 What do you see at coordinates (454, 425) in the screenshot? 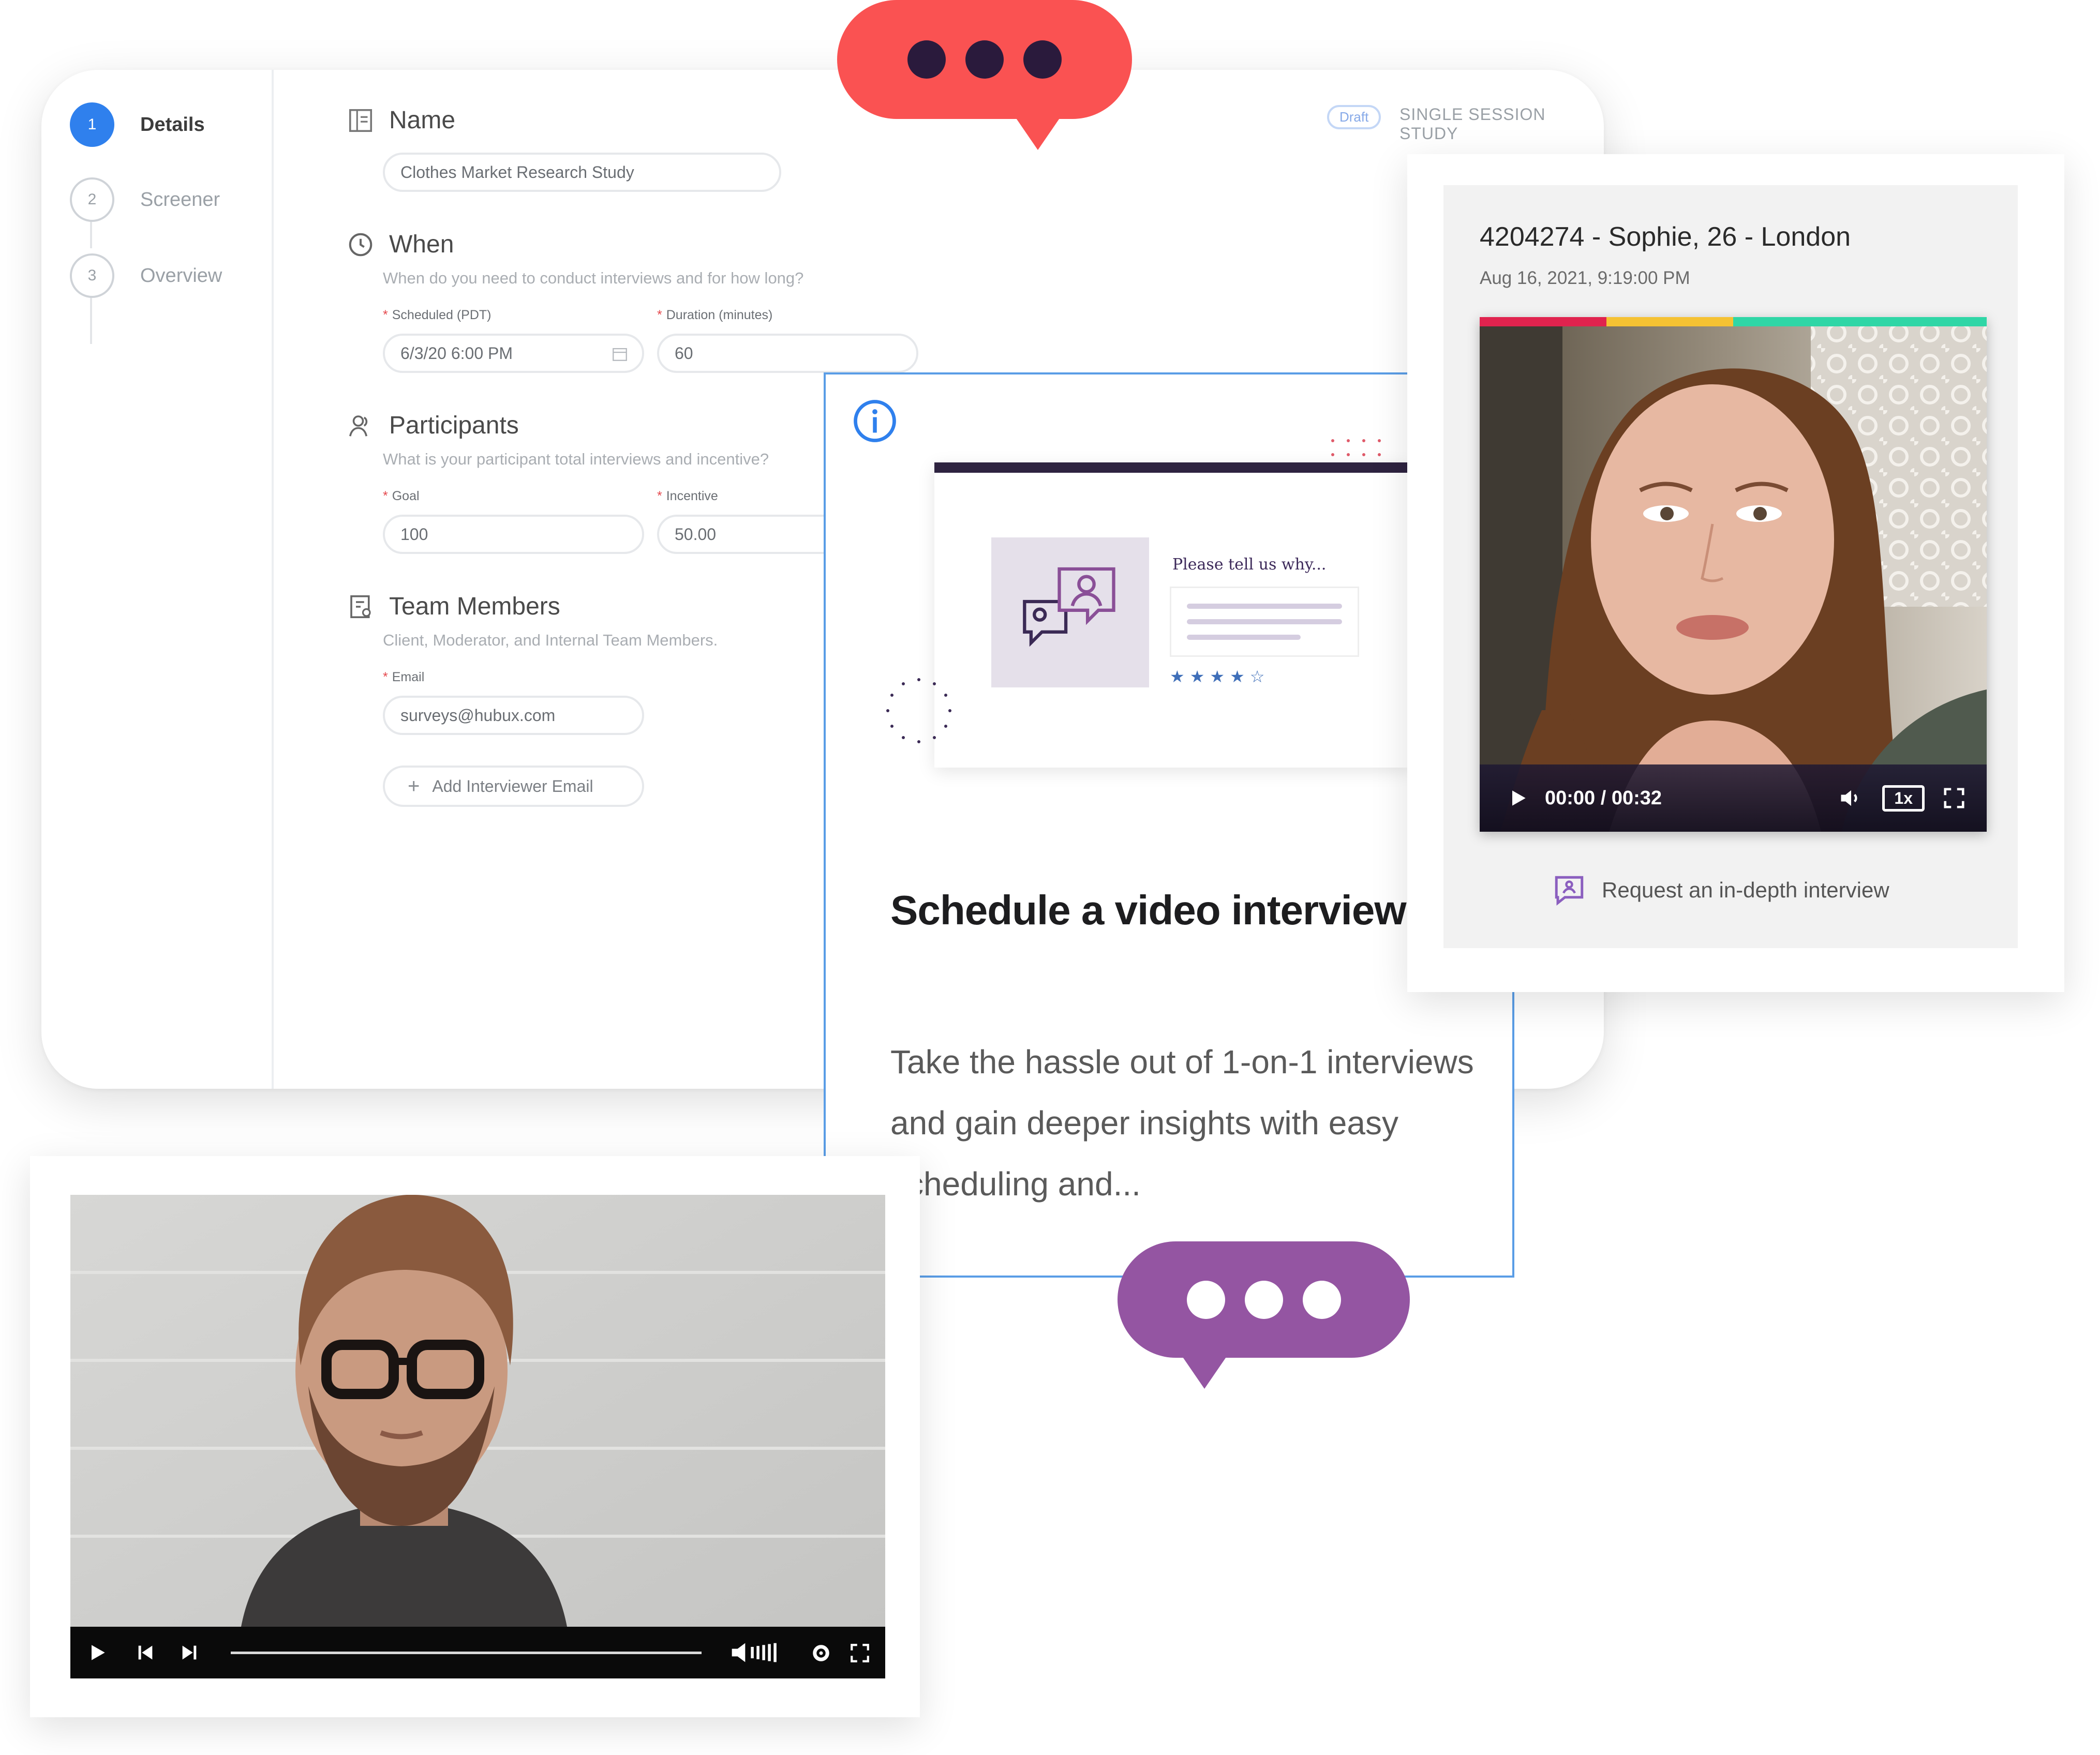
I see `section-title-text: Participants` at bounding box center [454, 425].